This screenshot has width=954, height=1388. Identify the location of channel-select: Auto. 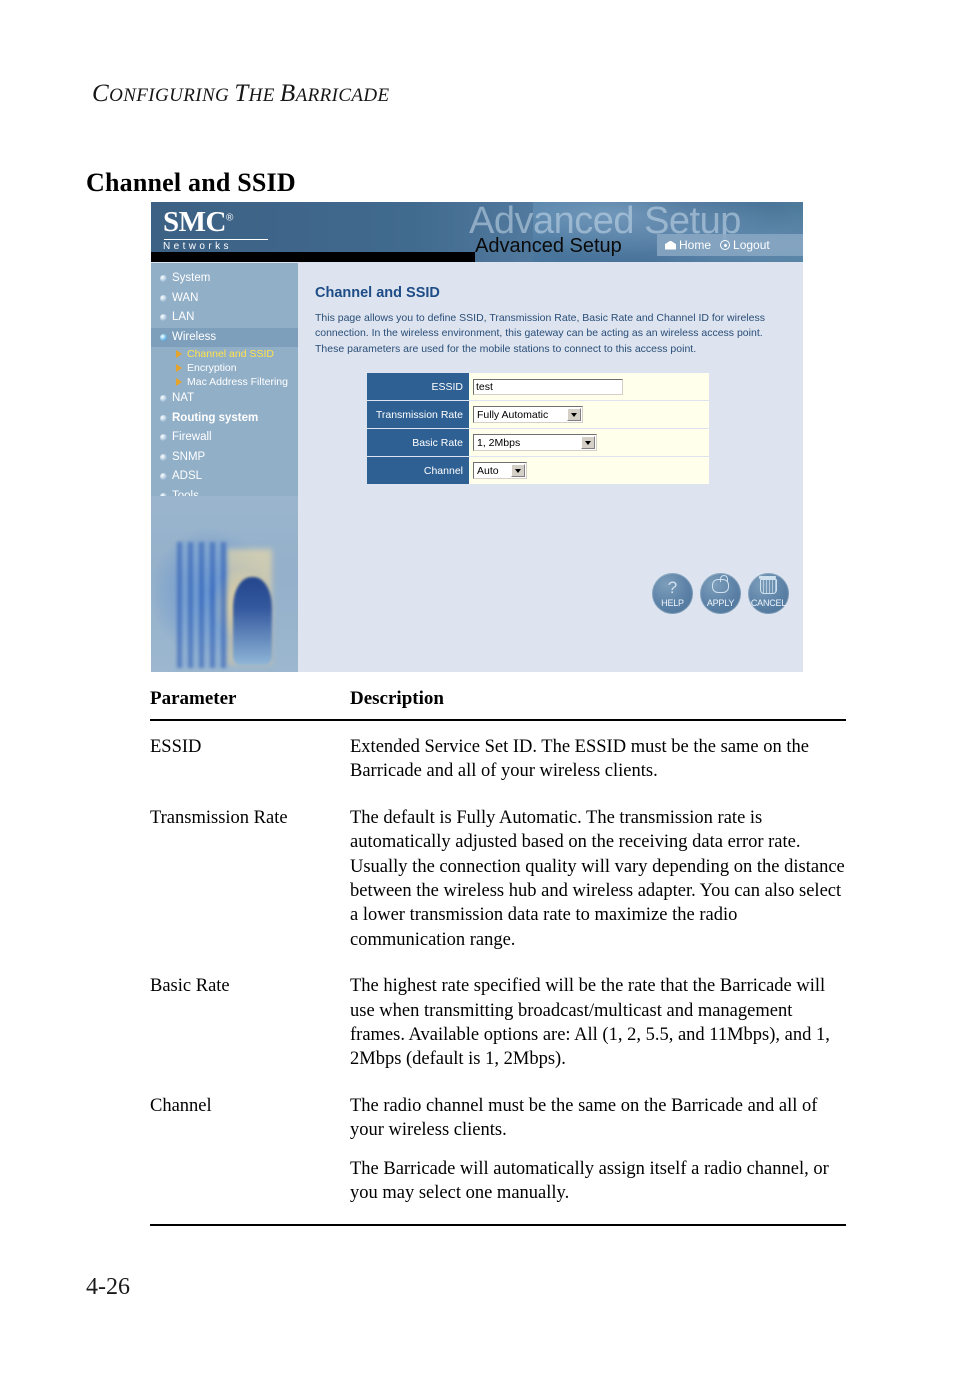
(500, 471).